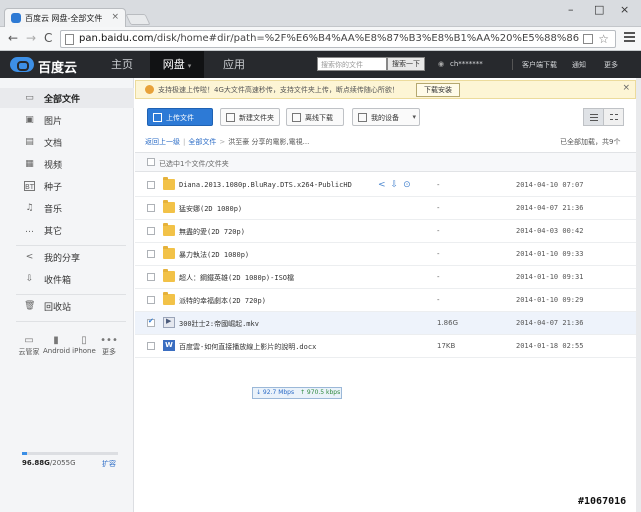 The width and height of the screenshot is (641, 512). What do you see at coordinates (67, 230) in the screenshot?
I see `sidebar-item-other: … 其它` at bounding box center [67, 230].